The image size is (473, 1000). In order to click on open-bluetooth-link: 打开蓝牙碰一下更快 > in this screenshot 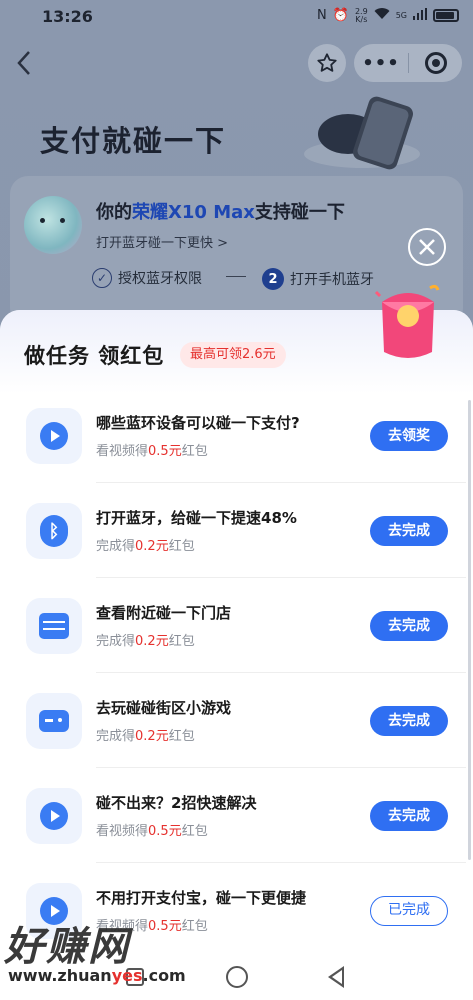, I will do `click(162, 241)`.